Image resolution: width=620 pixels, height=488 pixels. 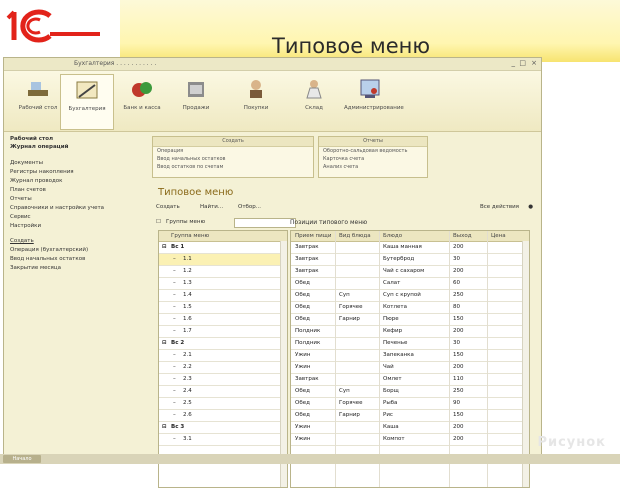 What do you see at coordinates (21, 199) in the screenshot?
I see `nav-item-reports: Отчеты` at bounding box center [21, 199].